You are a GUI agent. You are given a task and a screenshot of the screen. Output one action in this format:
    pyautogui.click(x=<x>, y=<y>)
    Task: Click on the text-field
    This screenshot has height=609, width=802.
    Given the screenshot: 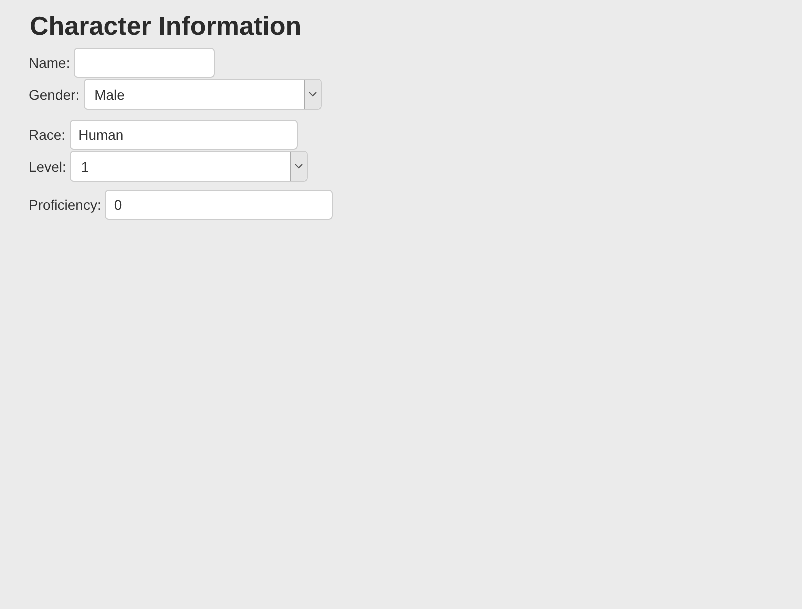 What is the action you would take?
    pyautogui.click(x=145, y=63)
    